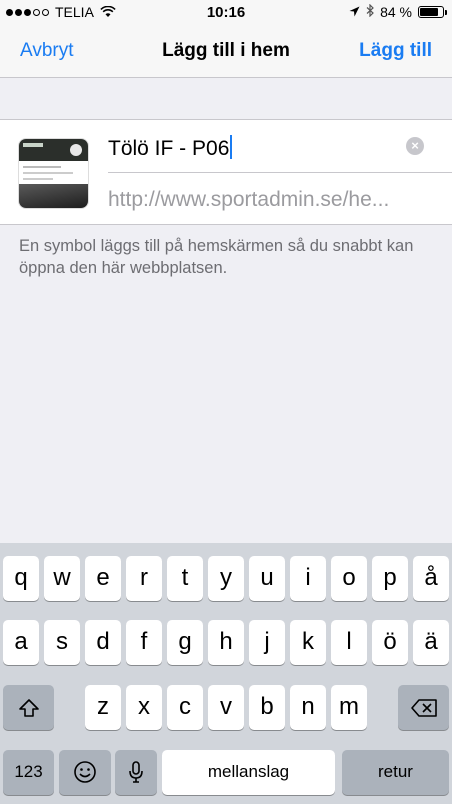 The height and width of the screenshot is (804, 452). Describe the element at coordinates (28, 772) in the screenshot. I see `numbers-key: 123` at that location.